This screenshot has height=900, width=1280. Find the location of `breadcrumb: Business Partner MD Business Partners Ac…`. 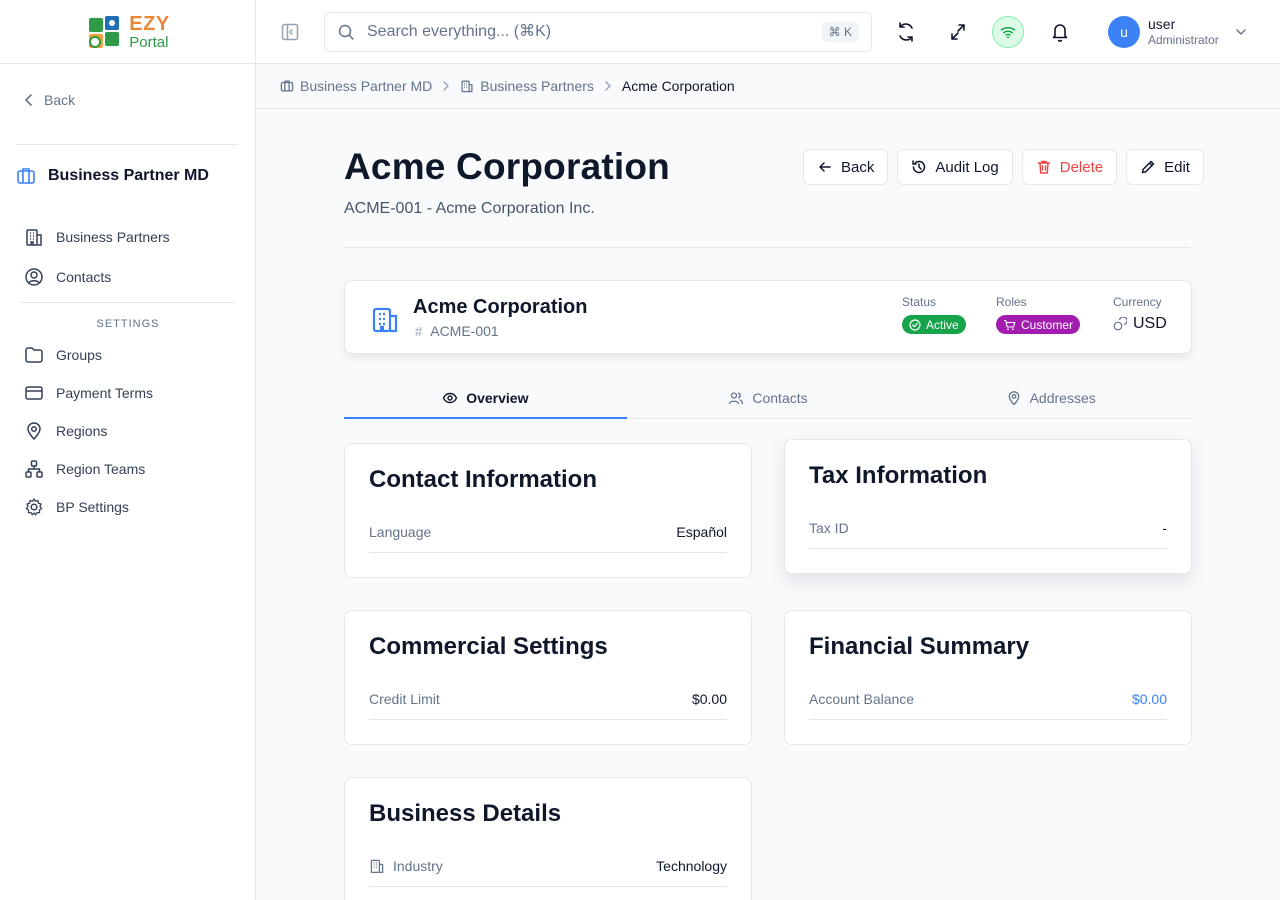

breadcrumb: Business Partner MD Business Partners Ac… is located at coordinates (768, 86).